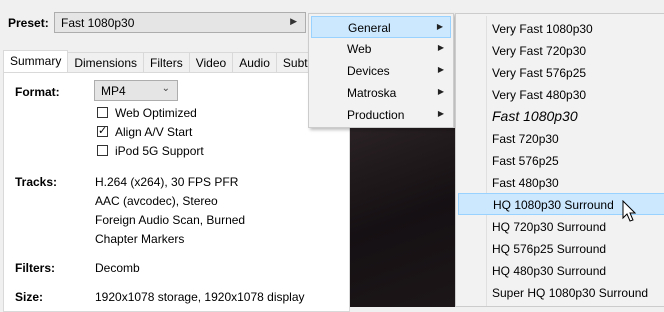 This screenshot has width=664, height=312. I want to click on web-optimized-checkbox, so click(102, 112).